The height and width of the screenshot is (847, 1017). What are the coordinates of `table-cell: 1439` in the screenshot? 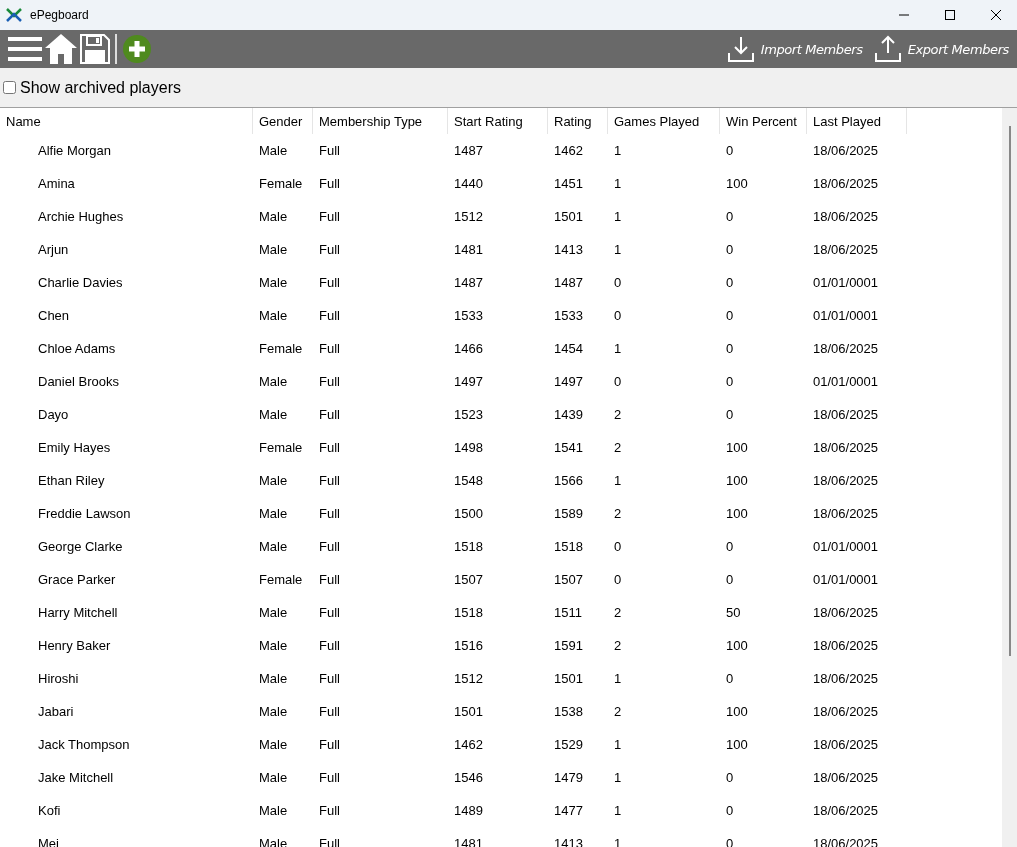 It's located at (568, 414).